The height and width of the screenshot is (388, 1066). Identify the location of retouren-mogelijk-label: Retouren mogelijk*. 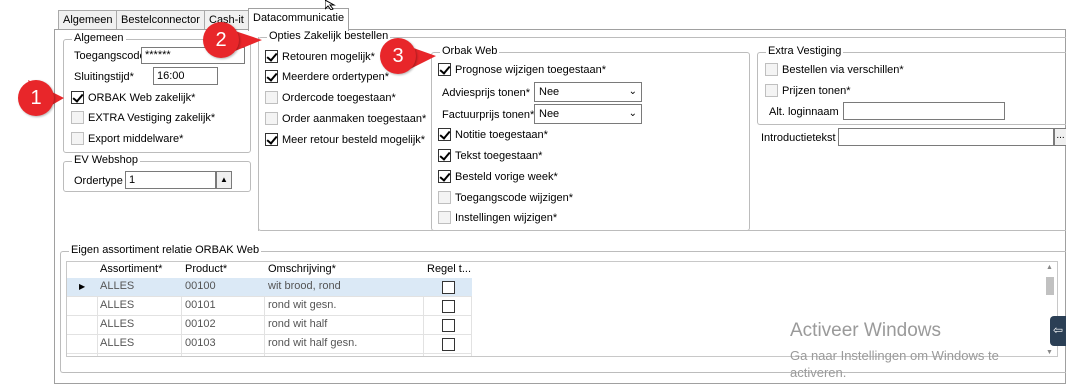
(328, 56).